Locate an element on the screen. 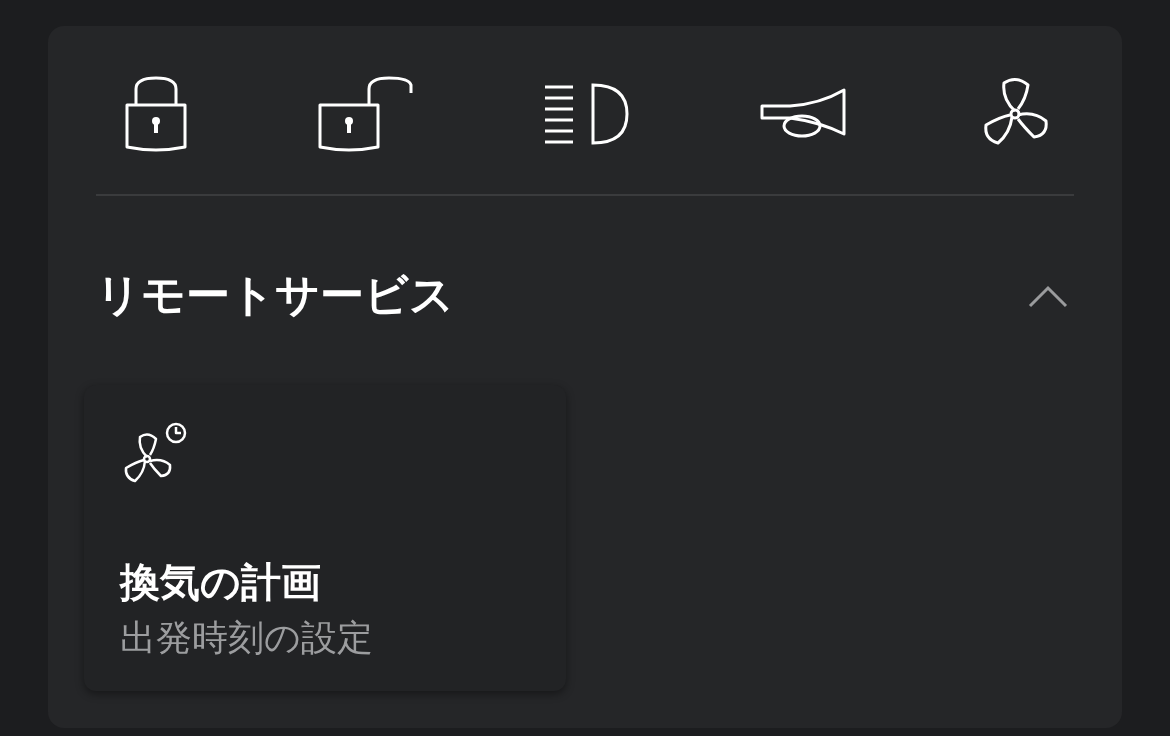 Image resolution: width=1170 pixels, height=736 pixels. unlock-button is located at coordinates (365, 114).